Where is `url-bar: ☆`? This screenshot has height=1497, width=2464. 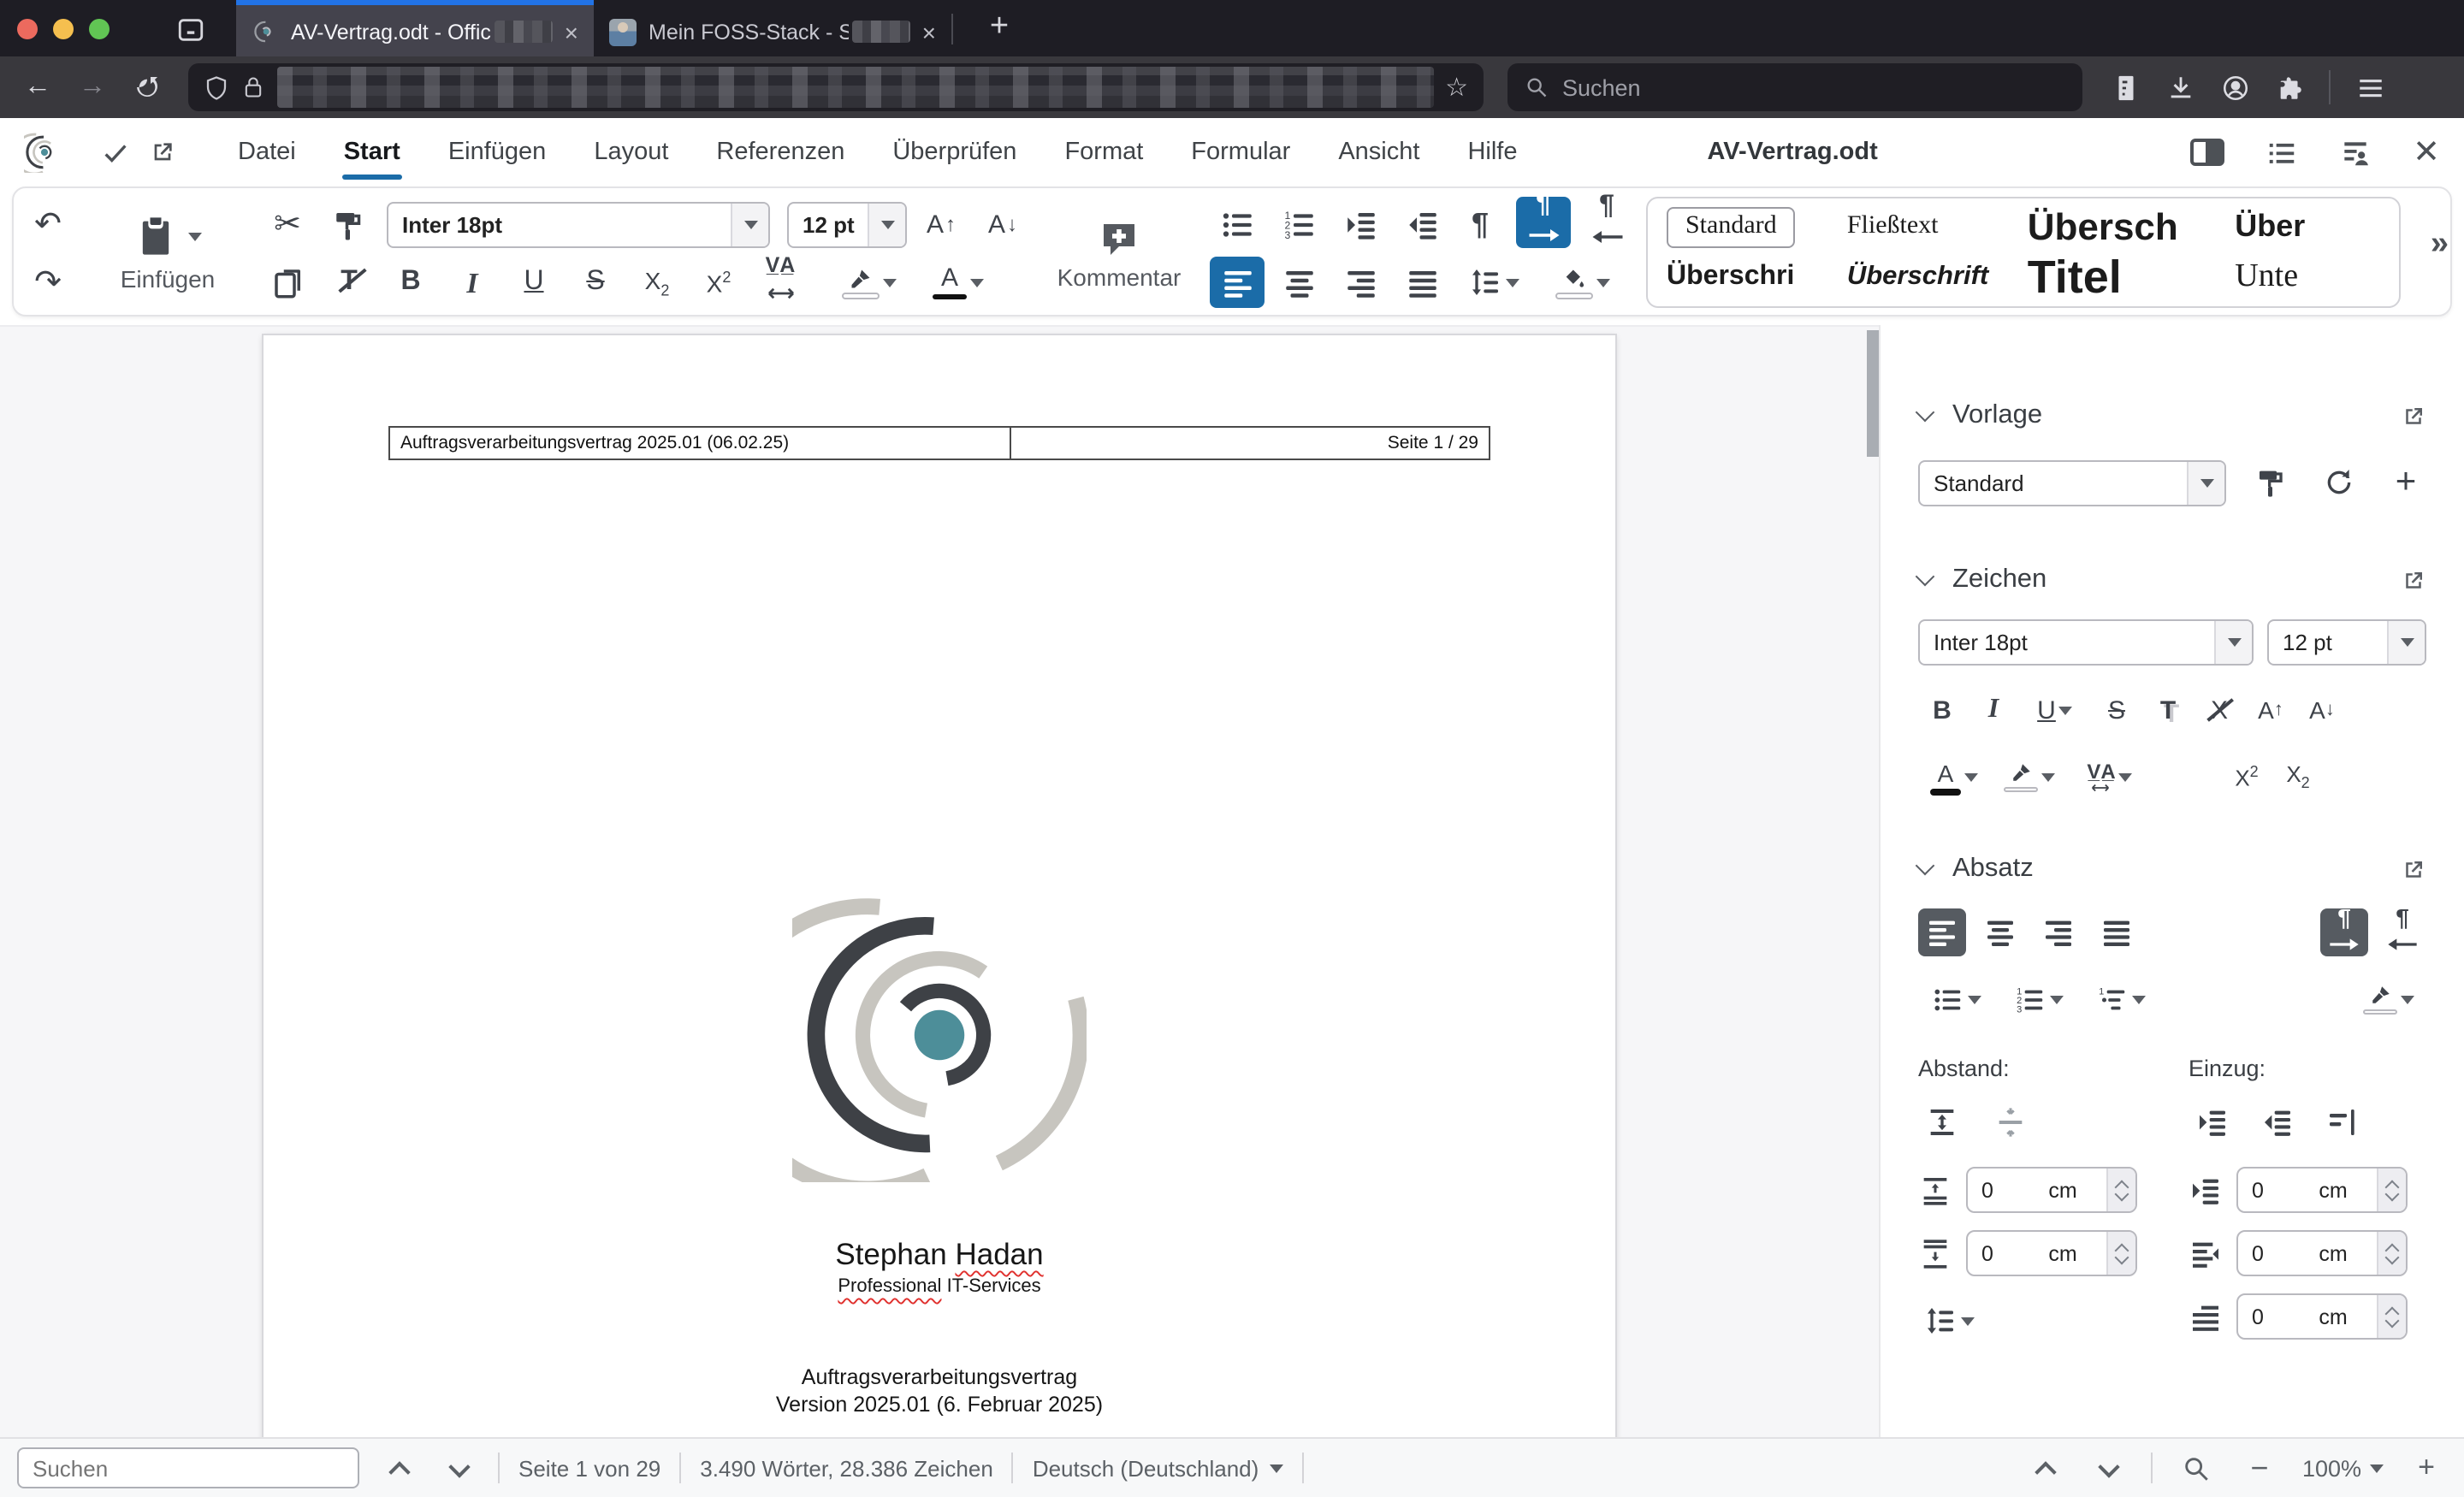
url-bar: ☆ is located at coordinates (836, 87).